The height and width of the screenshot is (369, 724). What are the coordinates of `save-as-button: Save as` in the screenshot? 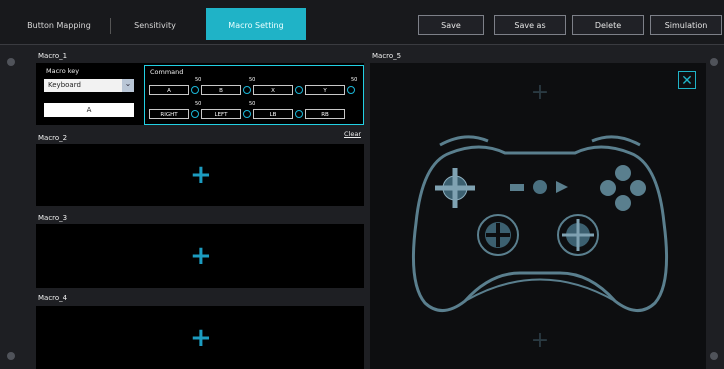 It's located at (530, 25).